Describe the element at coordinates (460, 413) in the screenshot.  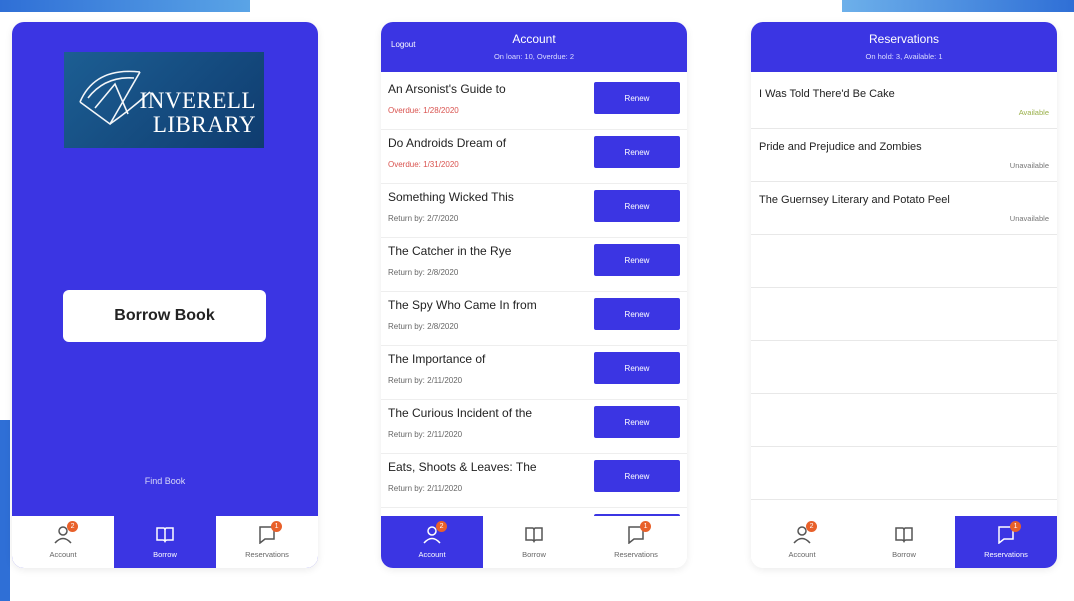
I see `loan-title: The Curious Incident of the` at that location.